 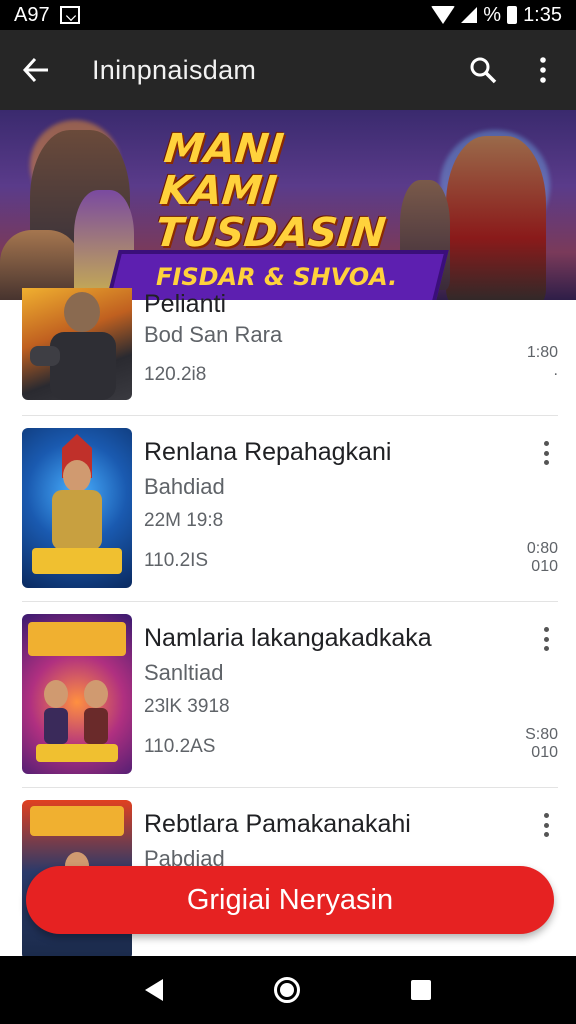 I want to click on nav-home-icon, so click(x=286, y=990).